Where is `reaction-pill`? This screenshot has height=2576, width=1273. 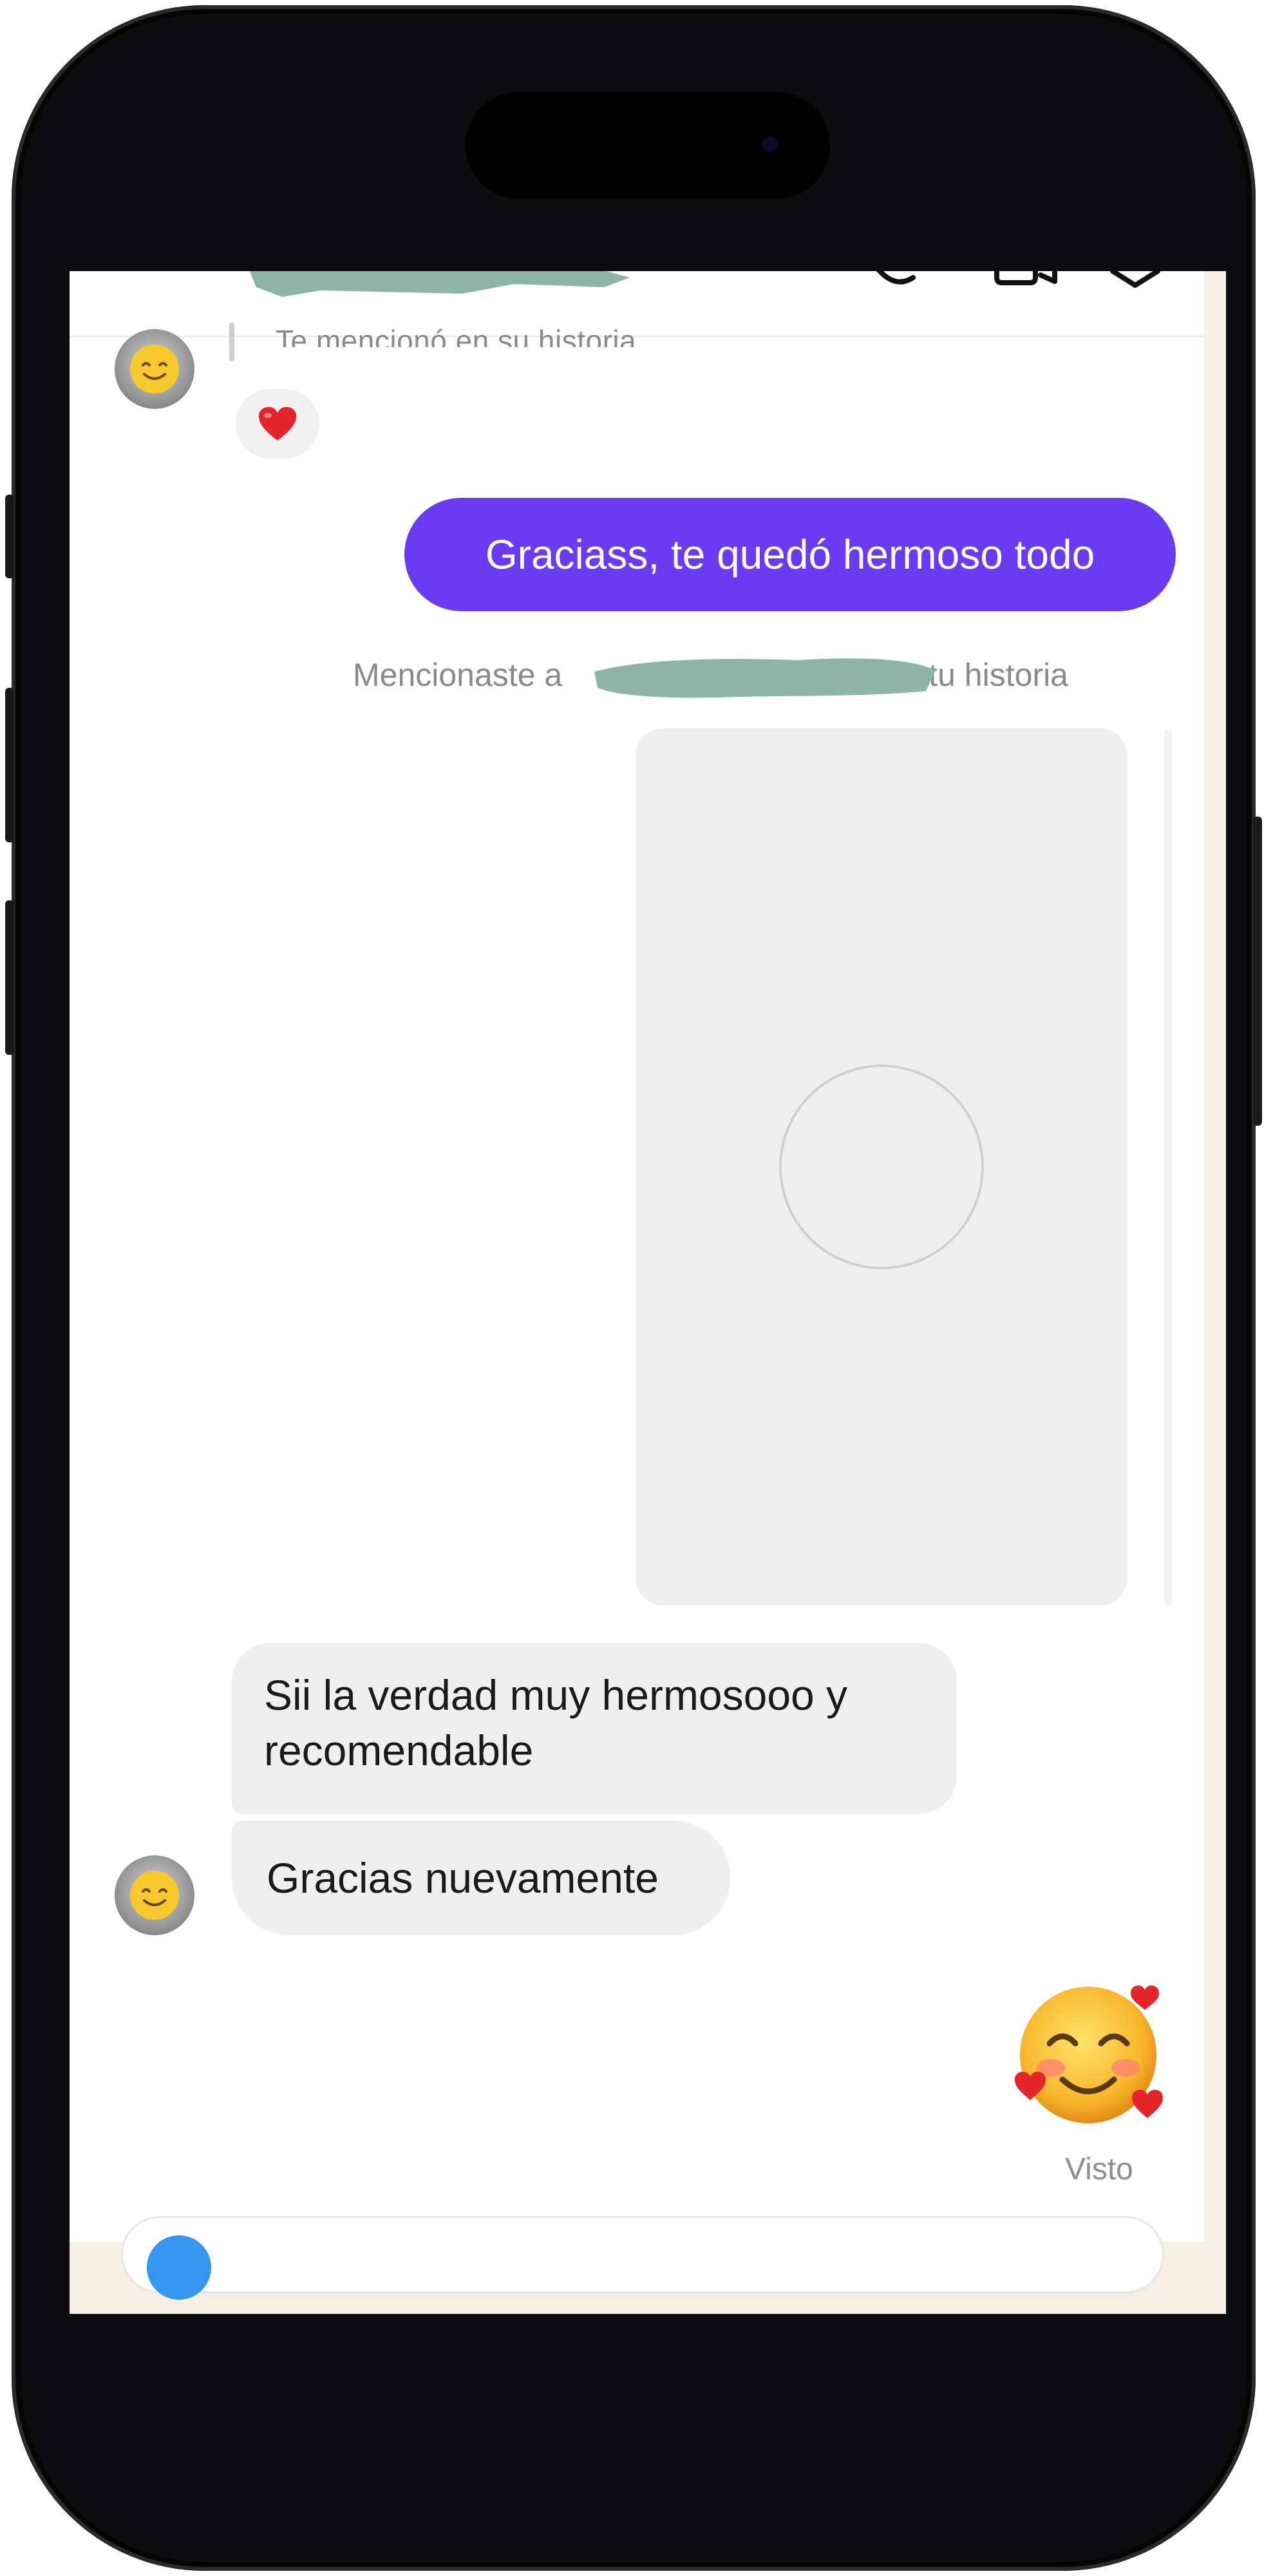
reaction-pill is located at coordinates (277, 424).